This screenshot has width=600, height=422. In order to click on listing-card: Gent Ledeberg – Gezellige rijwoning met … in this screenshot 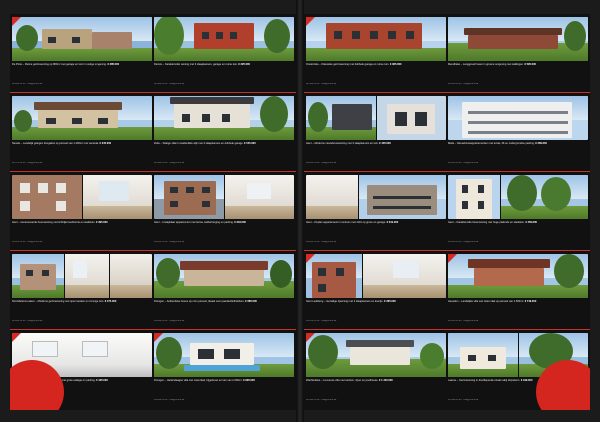, I will do `click(376, 291)`.